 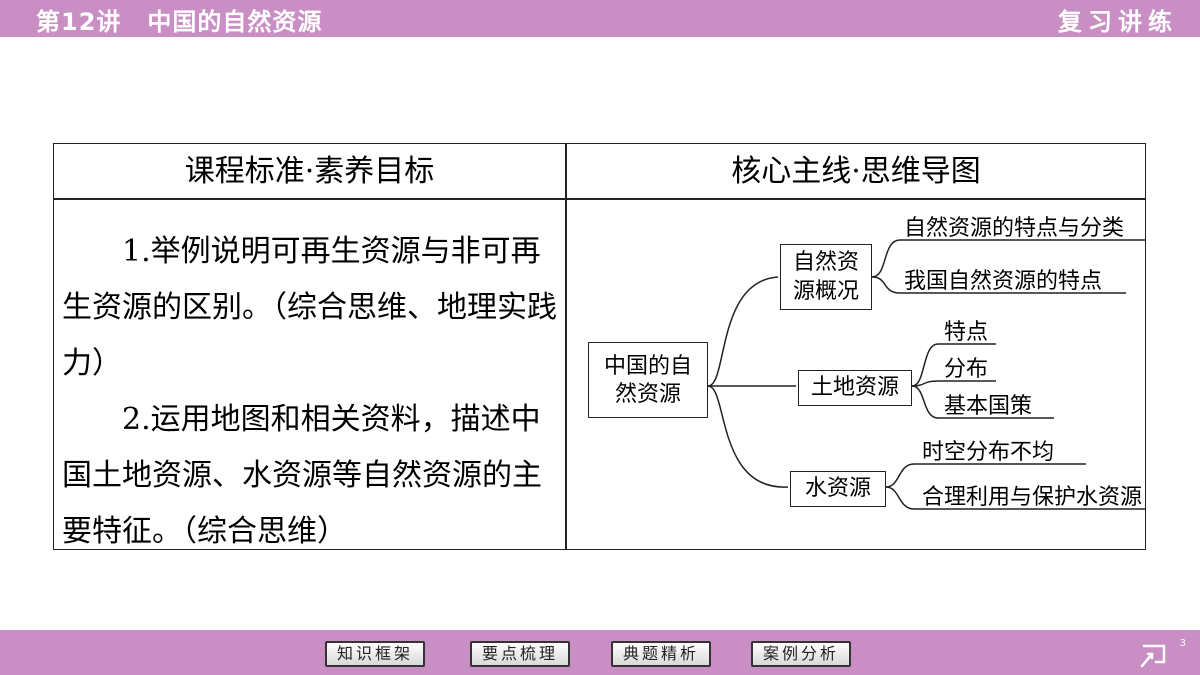 I want to click on section-title: 复习讲练, so click(x=1118, y=22).